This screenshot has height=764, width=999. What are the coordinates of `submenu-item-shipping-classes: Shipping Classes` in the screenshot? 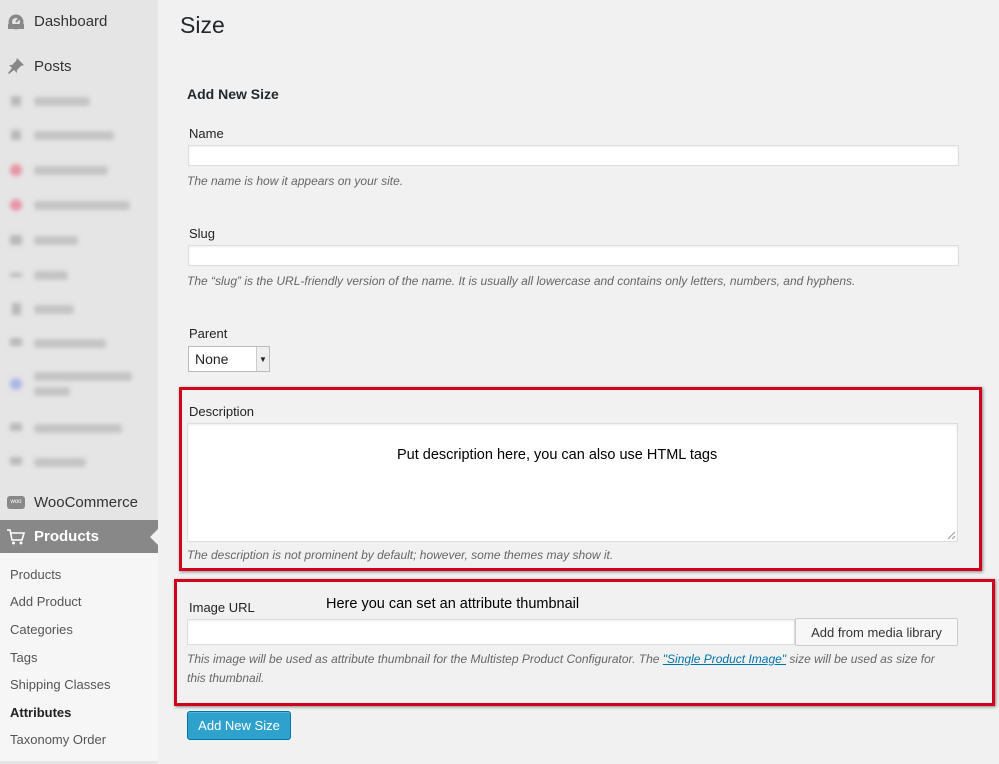 It's located at (60, 684).